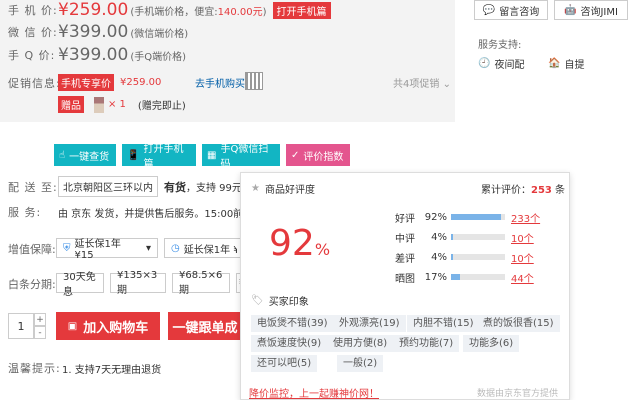 The height and width of the screenshot is (400, 640). Describe the element at coordinates (522, 277) in the screenshot. I see `rating-count-link: 44个` at that location.